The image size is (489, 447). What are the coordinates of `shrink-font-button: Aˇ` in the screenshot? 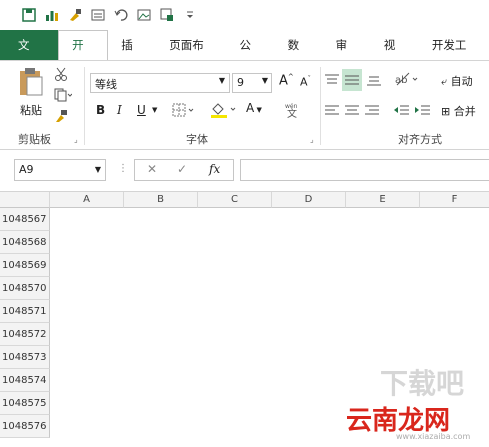 It's located at (305, 82).